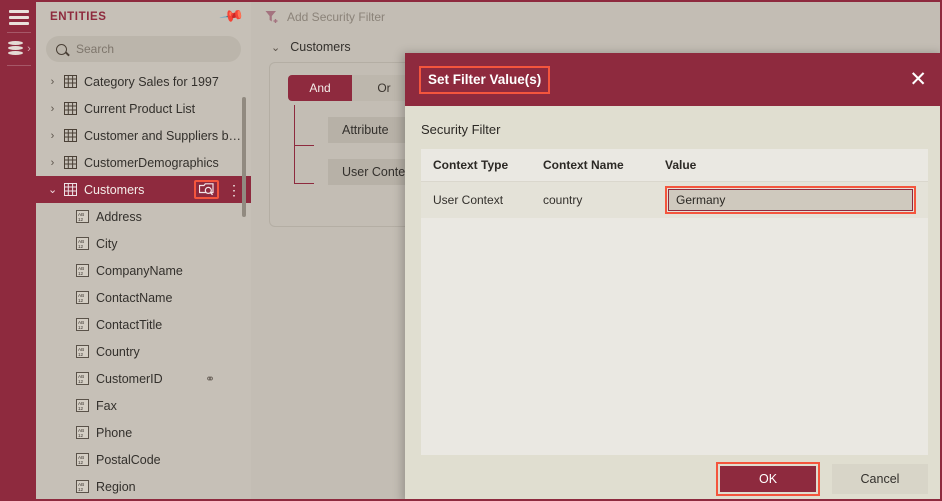  I want to click on list-item-label: Country, so click(118, 351).